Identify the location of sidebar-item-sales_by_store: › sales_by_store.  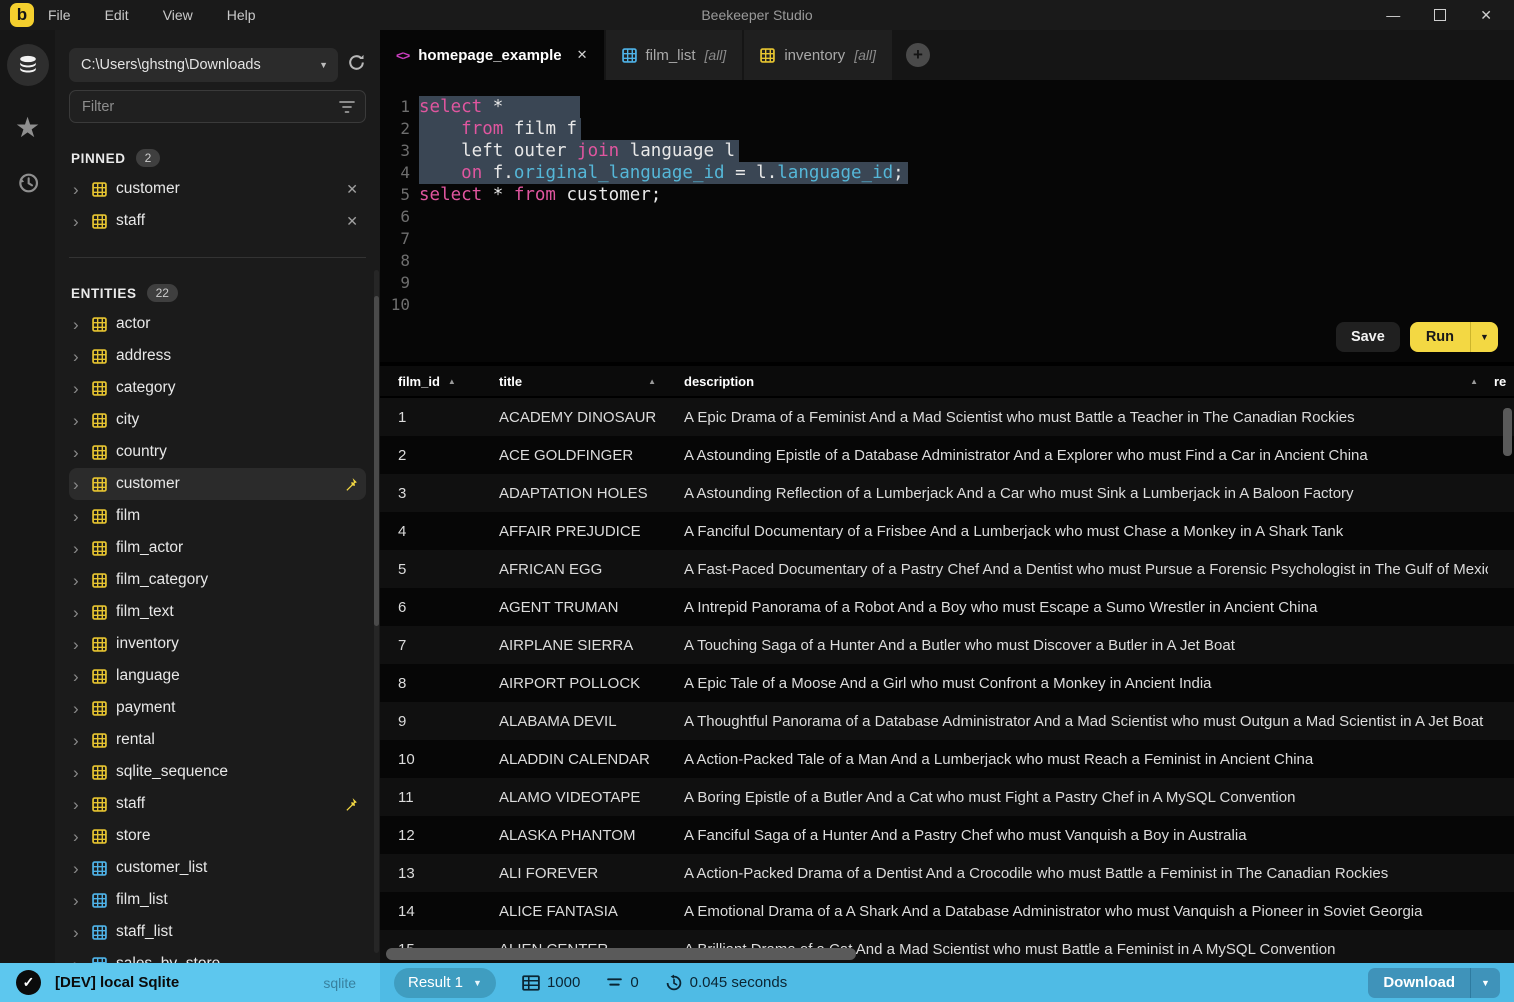
(217, 955).